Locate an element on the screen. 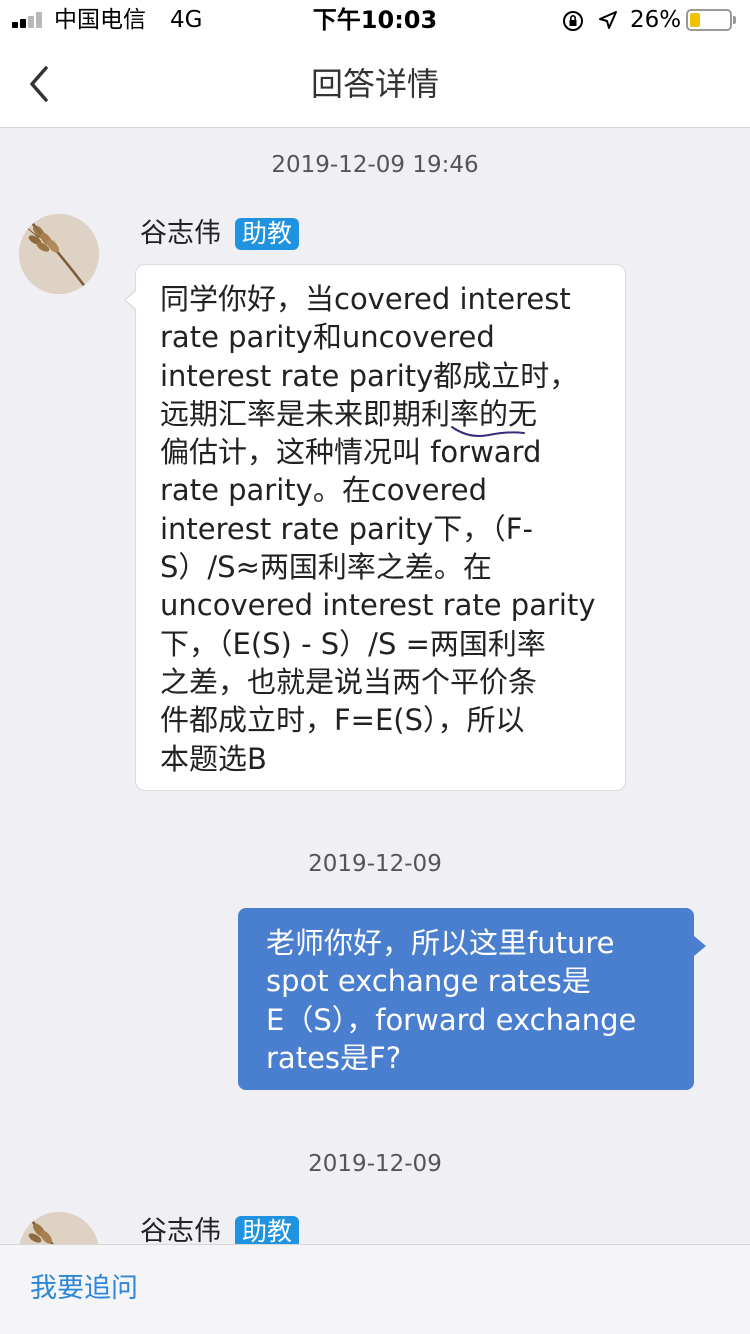 The image size is (750, 1334). status-bar: 中国电信 4G 下午10:03 26% is located at coordinates (375, 20).